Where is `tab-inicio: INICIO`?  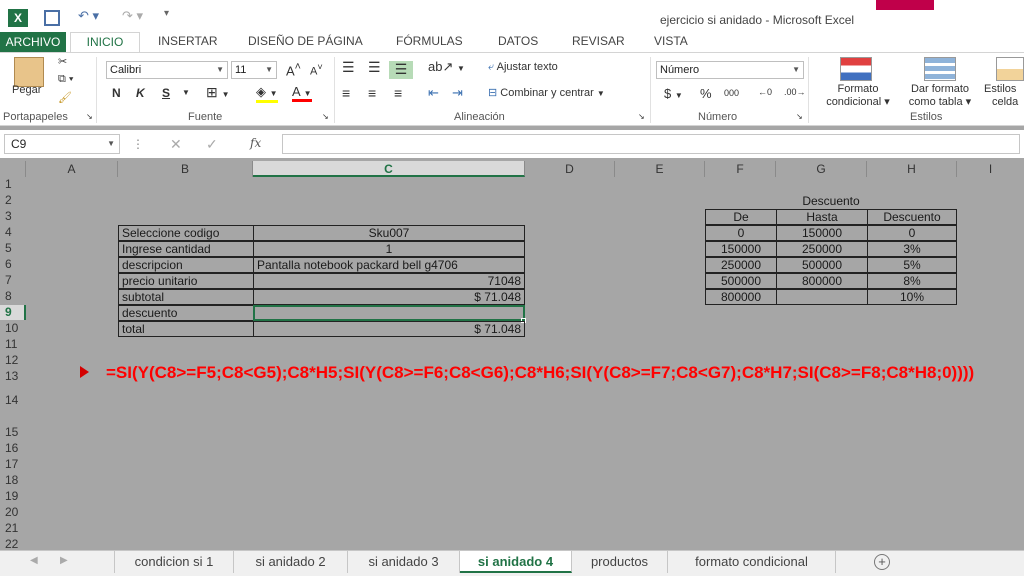 tab-inicio: INICIO is located at coordinates (105, 42).